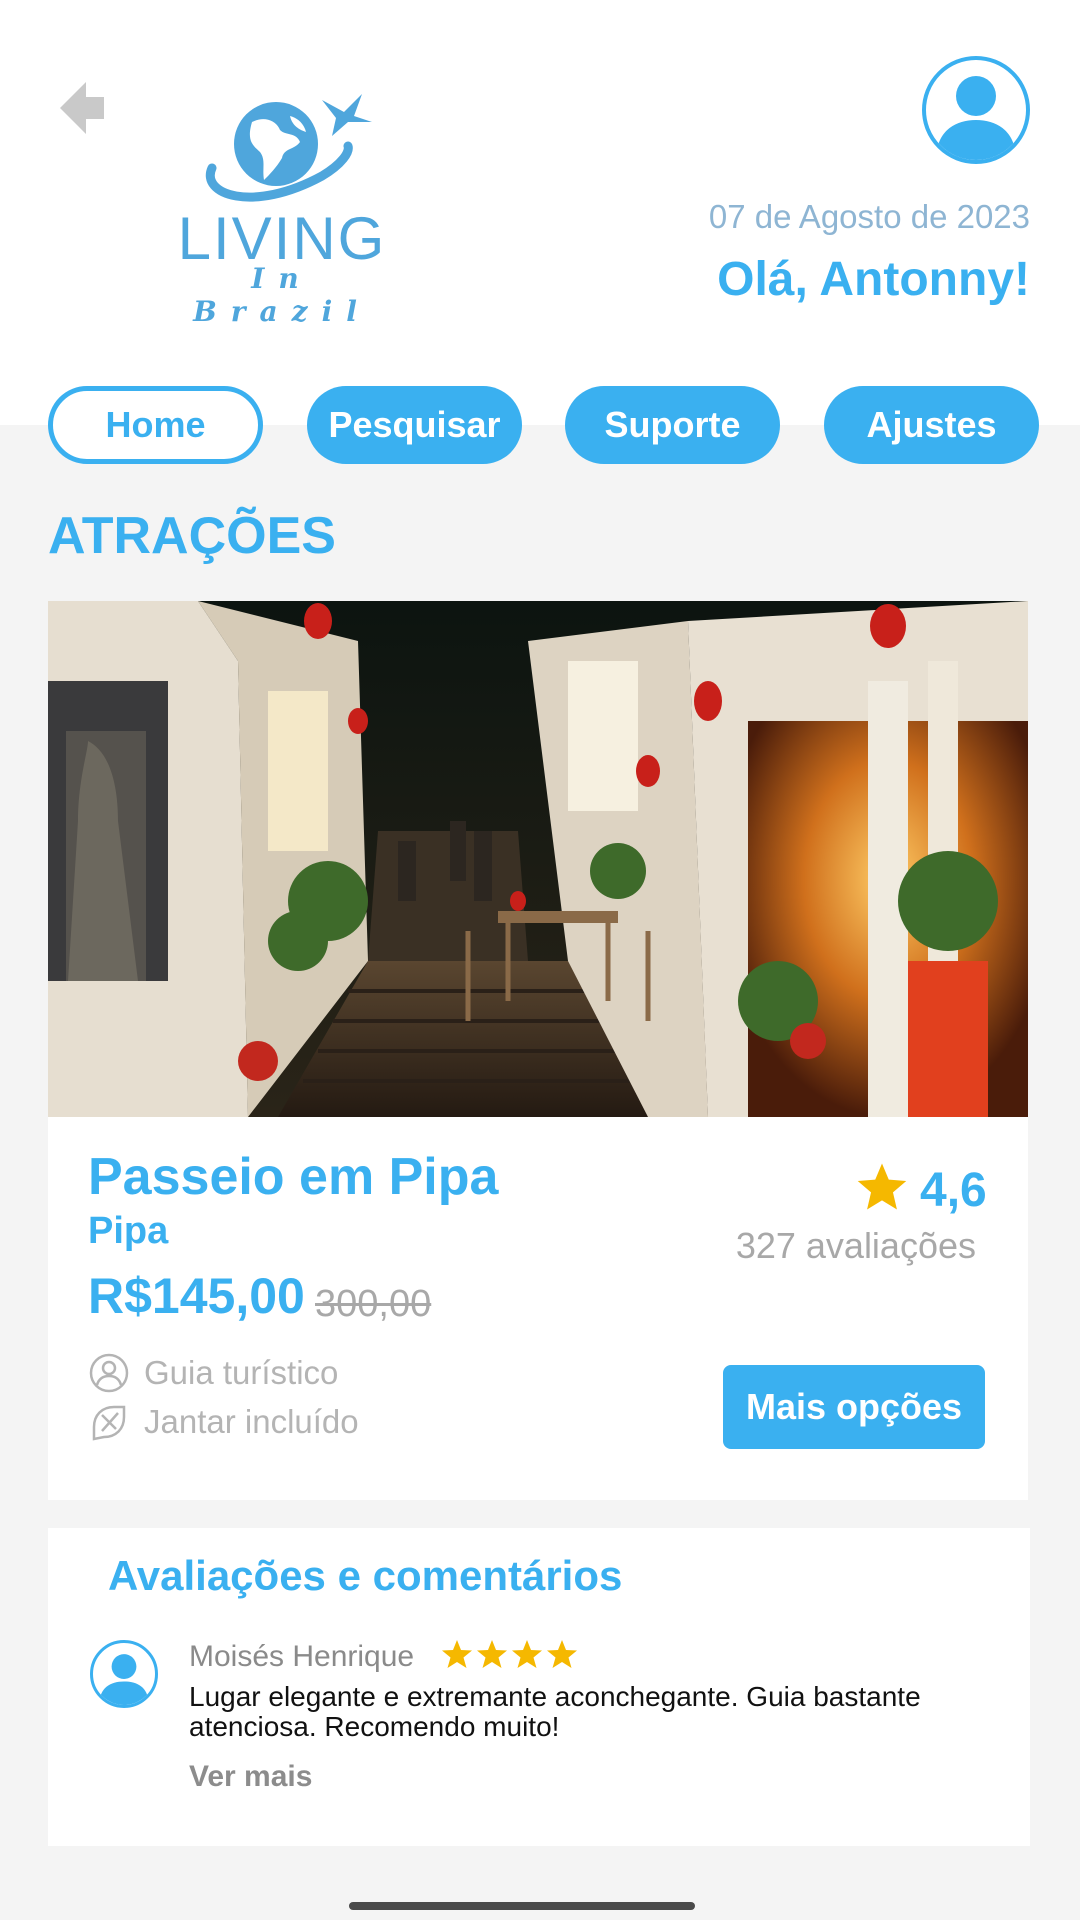 This screenshot has width=1080, height=1920. What do you see at coordinates (931, 425) in the screenshot?
I see `tab-ajustes: Ajustes` at bounding box center [931, 425].